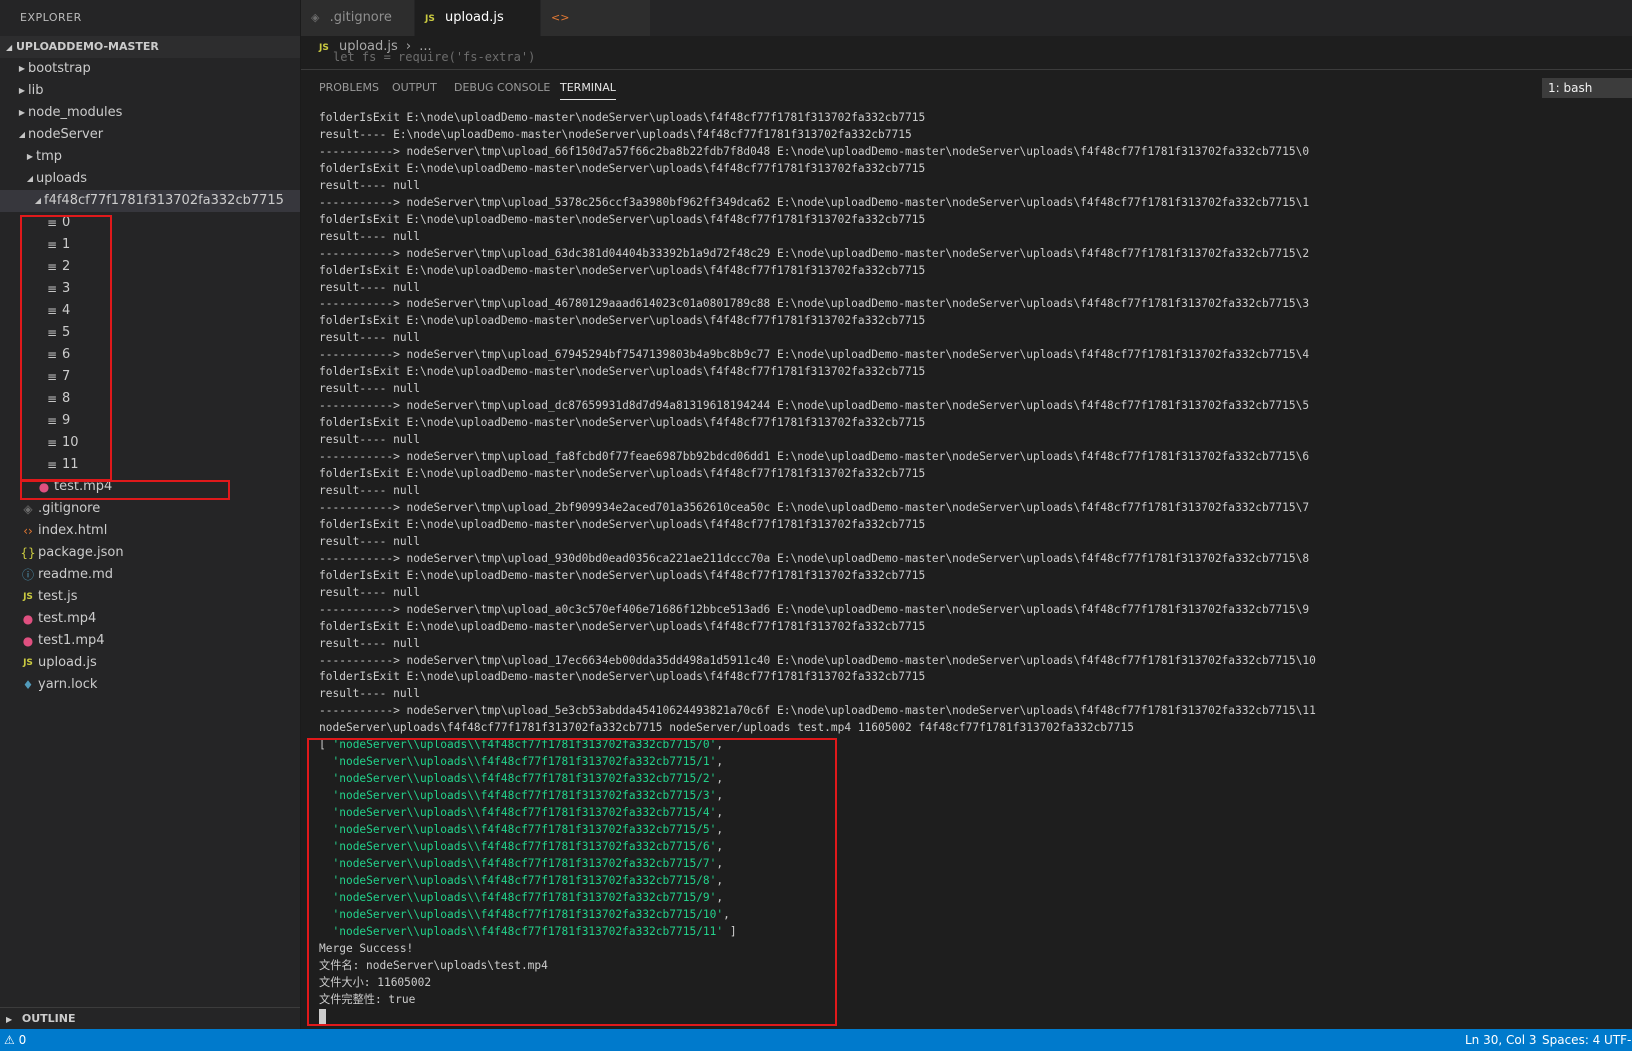 The image size is (1632, 1051). What do you see at coordinates (66, 376) in the screenshot?
I see `tree-item-label: 7` at bounding box center [66, 376].